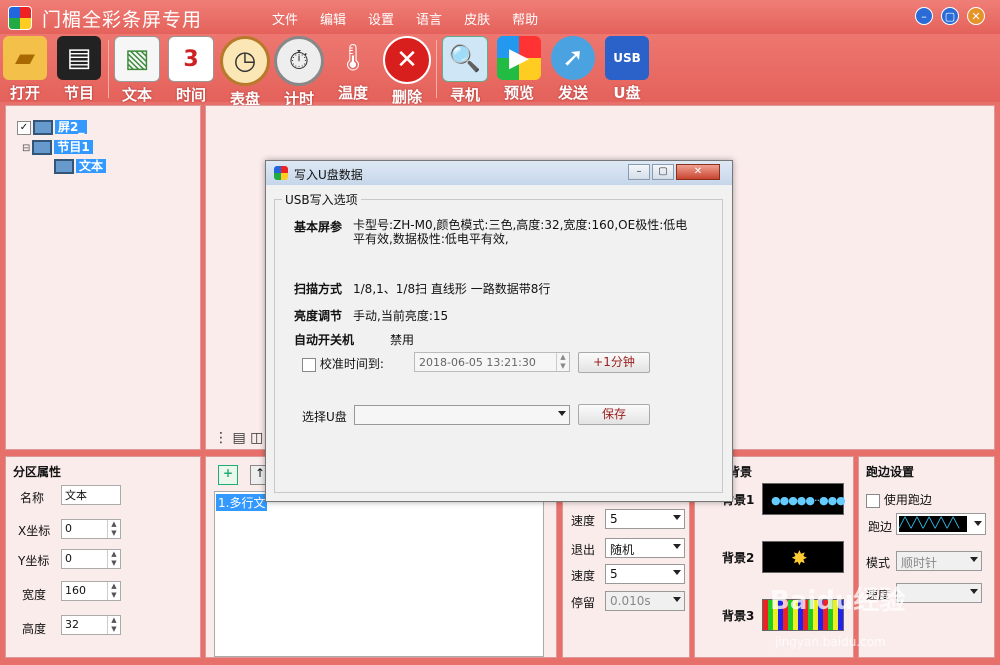 The width and height of the screenshot is (1000, 665). I want to click on calendar-icon: 3, so click(191, 59).